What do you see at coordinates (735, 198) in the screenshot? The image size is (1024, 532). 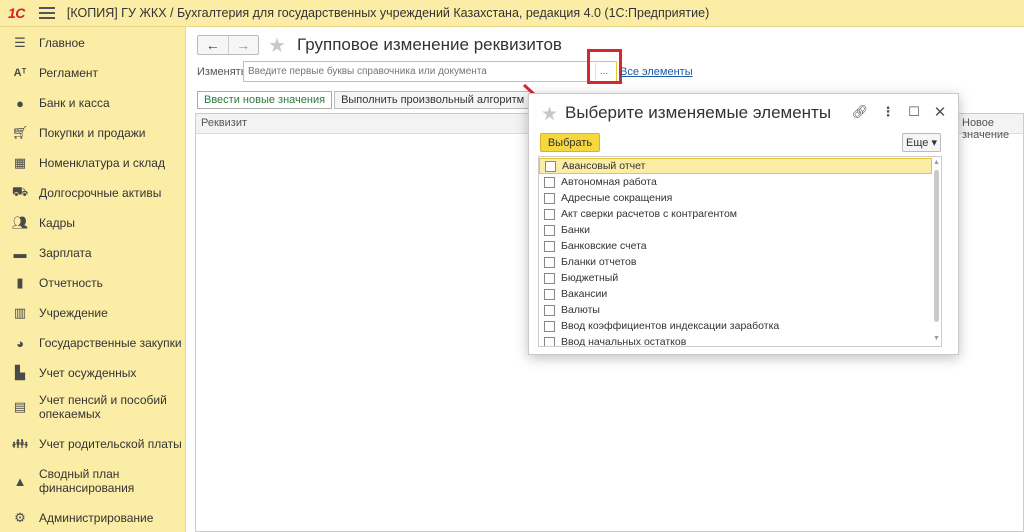 I see `list-item: Адресные сокращения` at bounding box center [735, 198].